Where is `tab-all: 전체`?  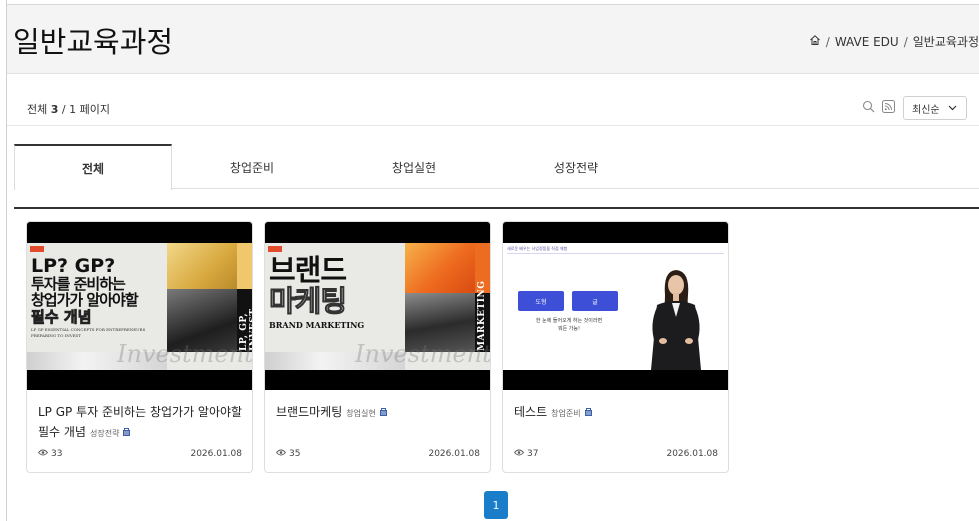
tab-all: 전체 is located at coordinates (93, 167).